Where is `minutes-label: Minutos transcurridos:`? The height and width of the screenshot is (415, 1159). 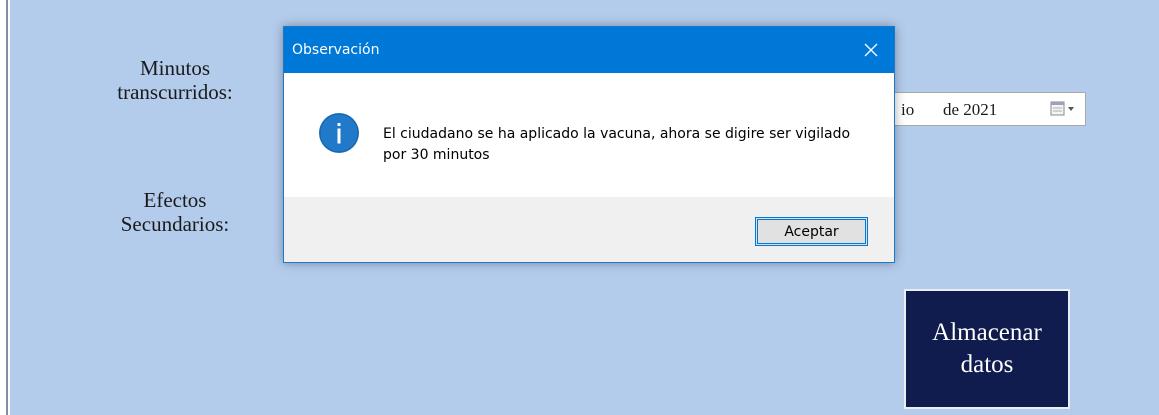 minutes-label: Minutos transcurridos: is located at coordinates (175, 80).